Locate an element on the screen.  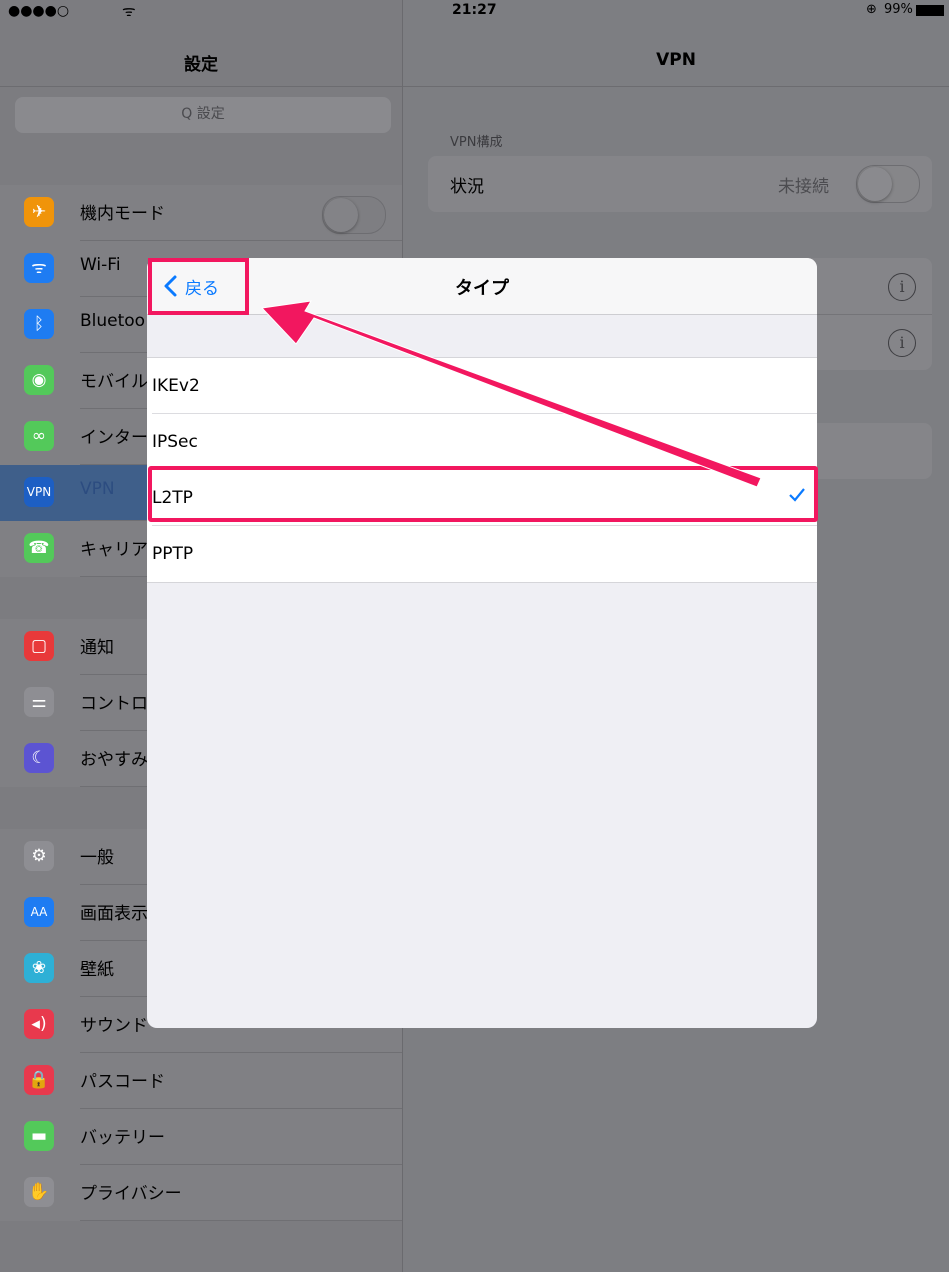
vpn-title: VPN is located at coordinates (676, 60).